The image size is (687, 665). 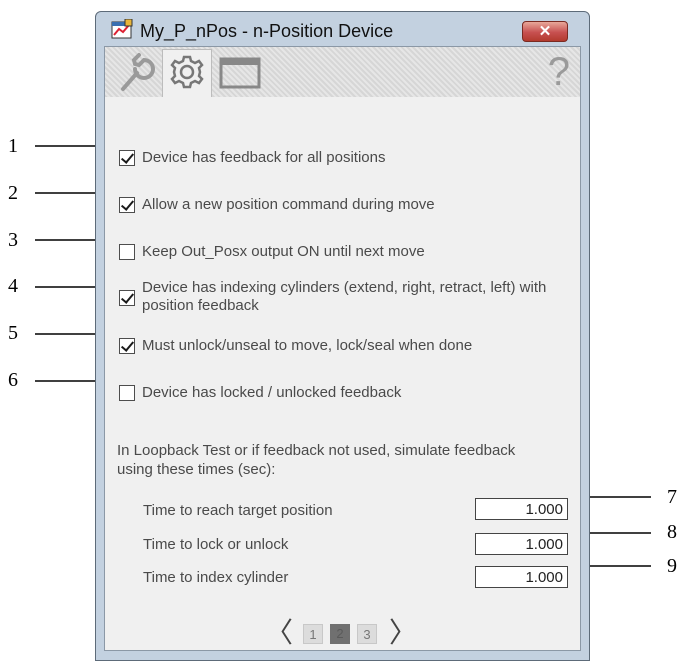 I want to click on time-index-label: Time to index cylinder, so click(x=216, y=577).